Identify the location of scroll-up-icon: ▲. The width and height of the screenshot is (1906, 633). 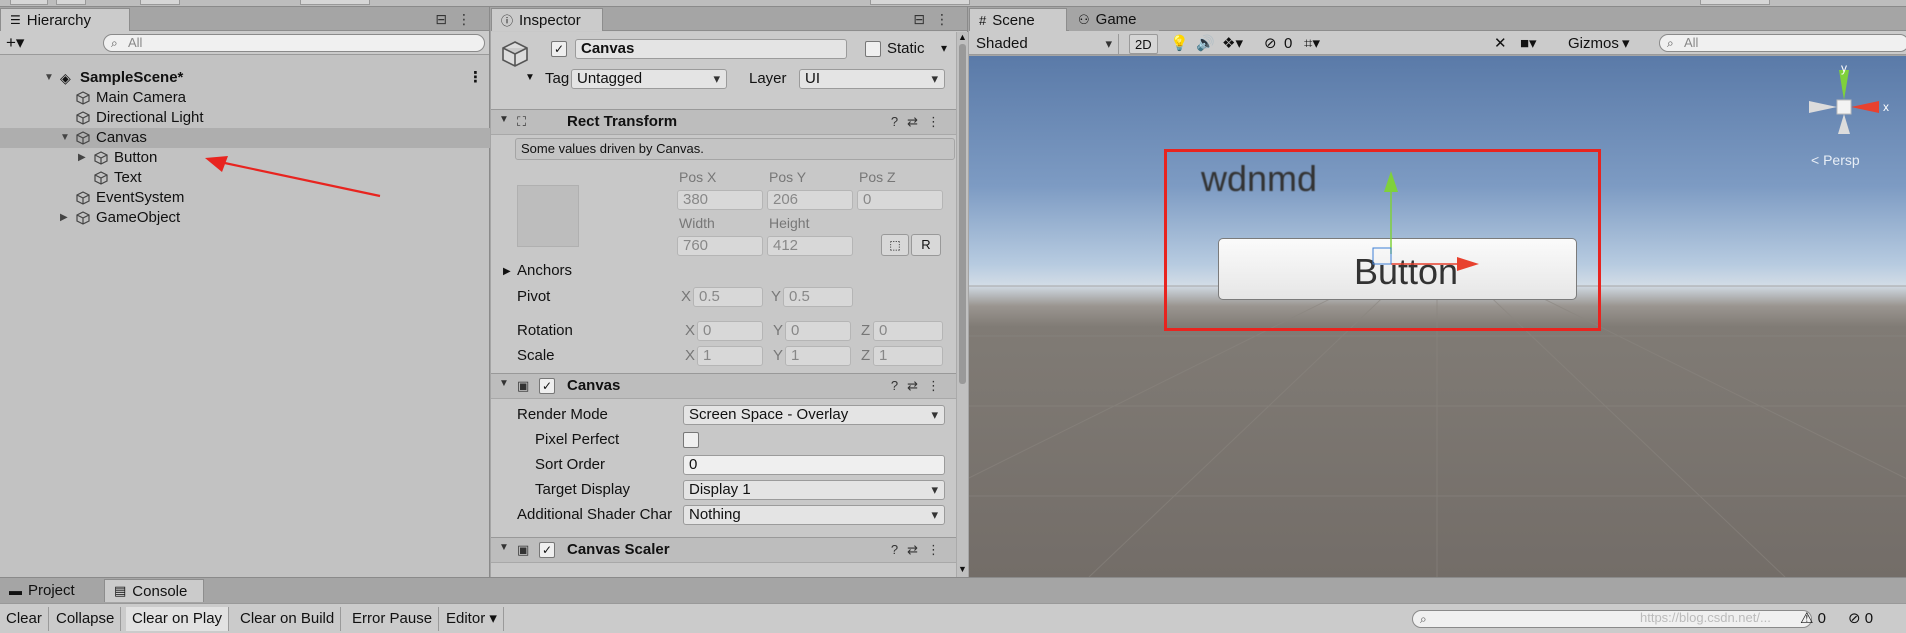
(962, 37).